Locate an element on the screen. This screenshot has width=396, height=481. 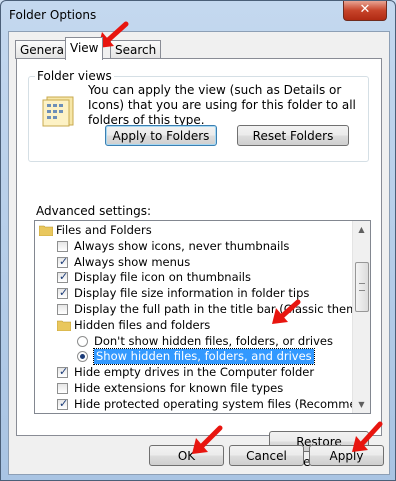
close-button: ✕ is located at coordinates (365, 11).